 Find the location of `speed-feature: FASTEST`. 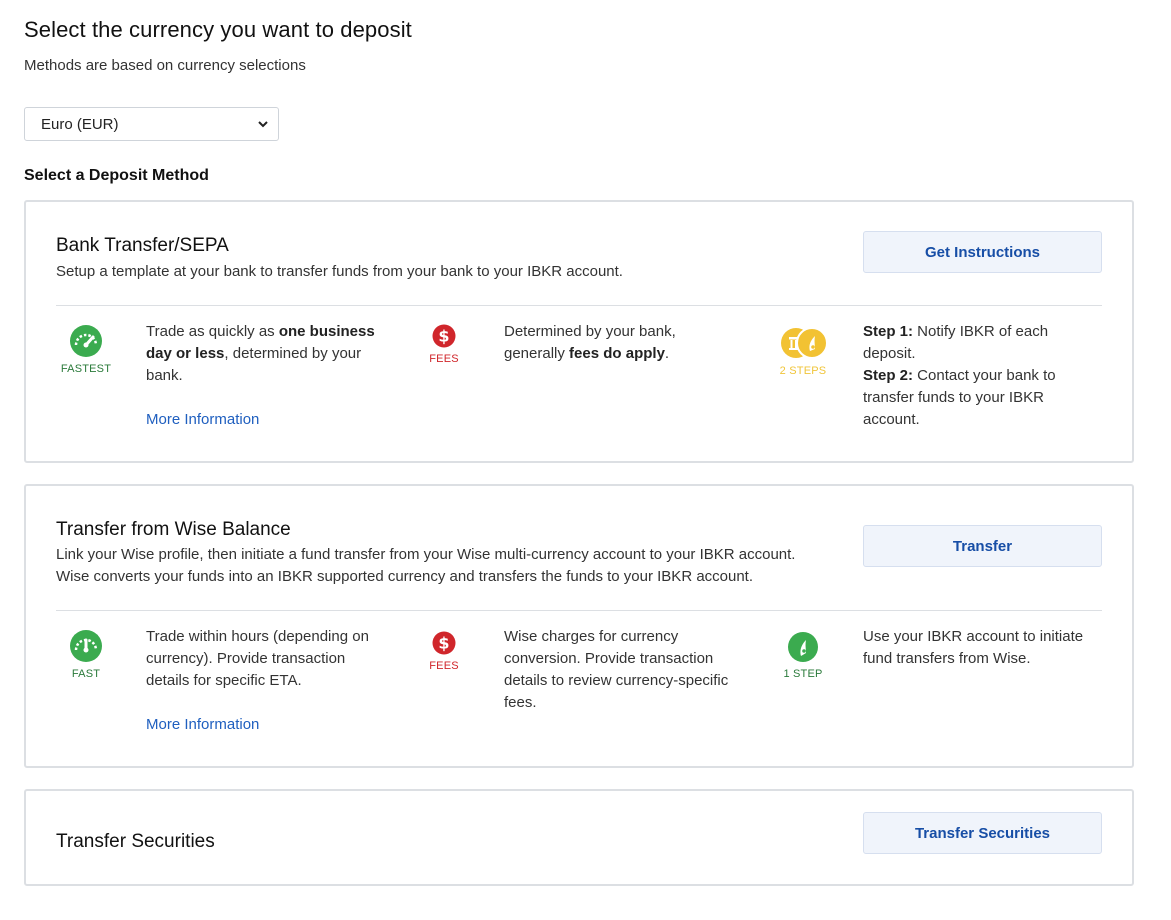

speed-feature: FASTEST is located at coordinates (86, 349).